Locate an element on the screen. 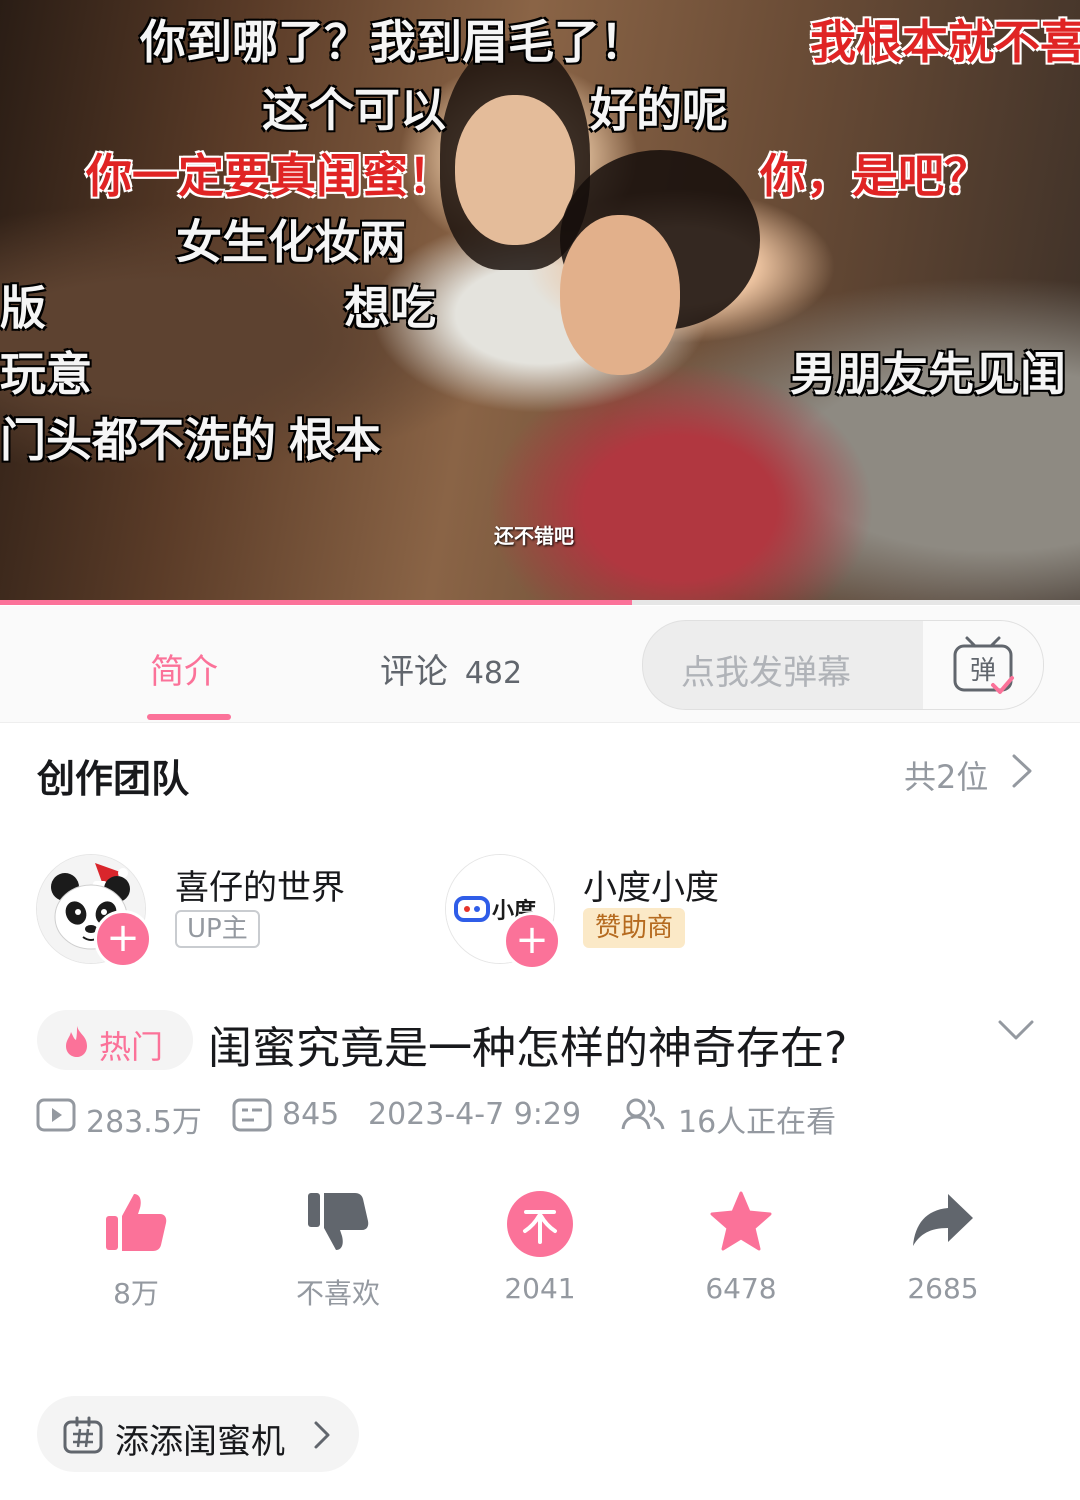 Image resolution: width=1080 pixels, height=1500 pixels. danmaku-comment: 这个可以 is located at coordinates (354, 110).